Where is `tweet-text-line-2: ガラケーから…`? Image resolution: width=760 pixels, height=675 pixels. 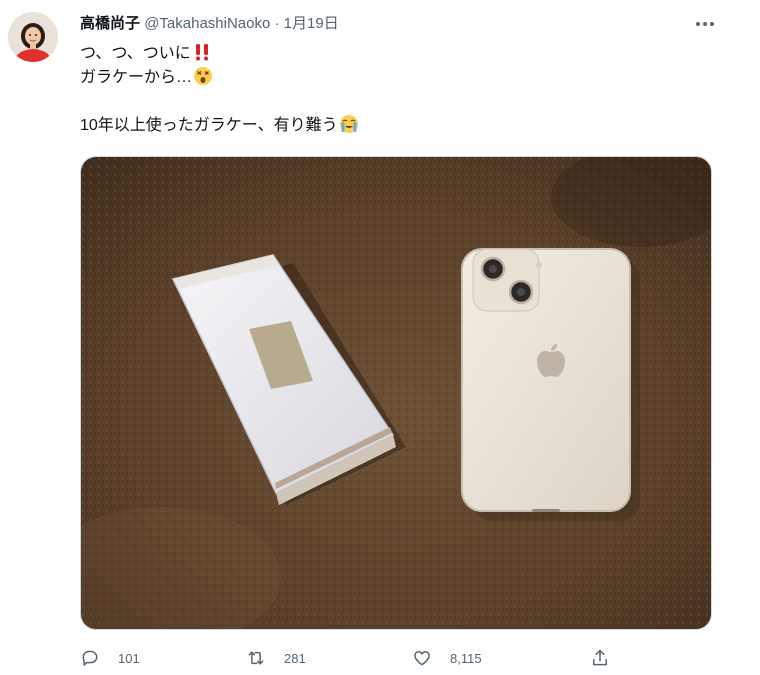 tweet-text-line-2: ガラケーから… is located at coordinates (219, 78).